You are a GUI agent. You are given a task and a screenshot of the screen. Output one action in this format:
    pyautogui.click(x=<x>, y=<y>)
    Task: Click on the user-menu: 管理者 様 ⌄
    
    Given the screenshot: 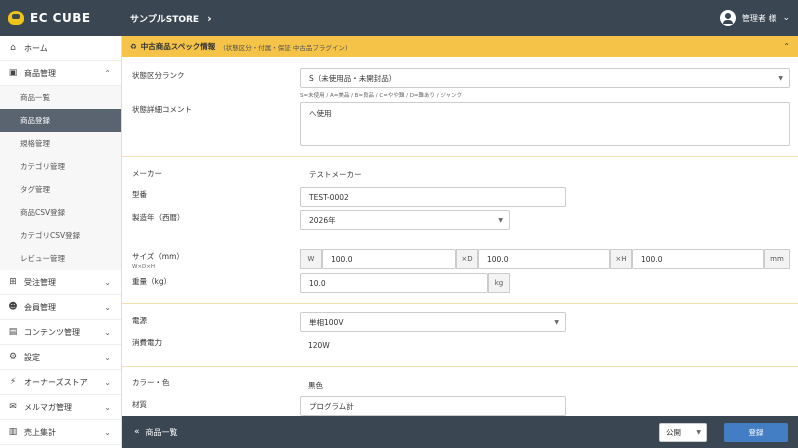 What is the action you would take?
    pyautogui.click(x=754, y=18)
    